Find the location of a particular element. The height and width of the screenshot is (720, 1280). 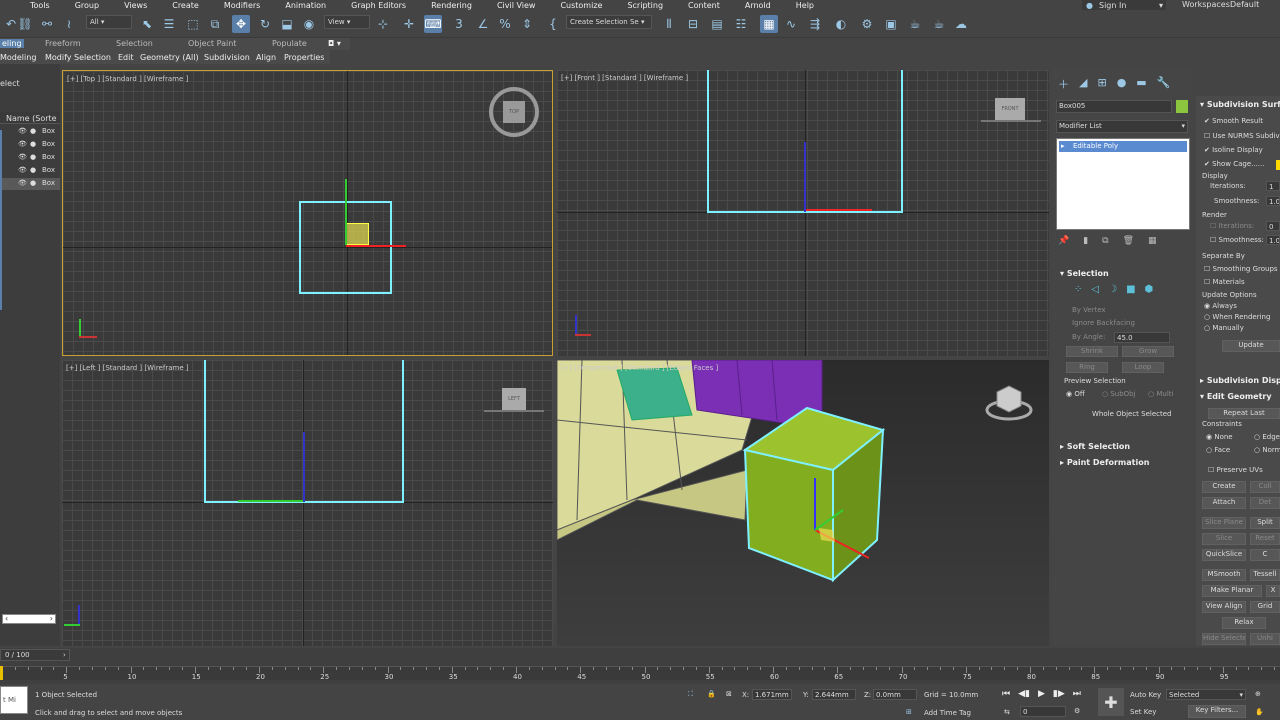

preview-subobj-radio: ○ SubObj is located at coordinates (1119, 394).